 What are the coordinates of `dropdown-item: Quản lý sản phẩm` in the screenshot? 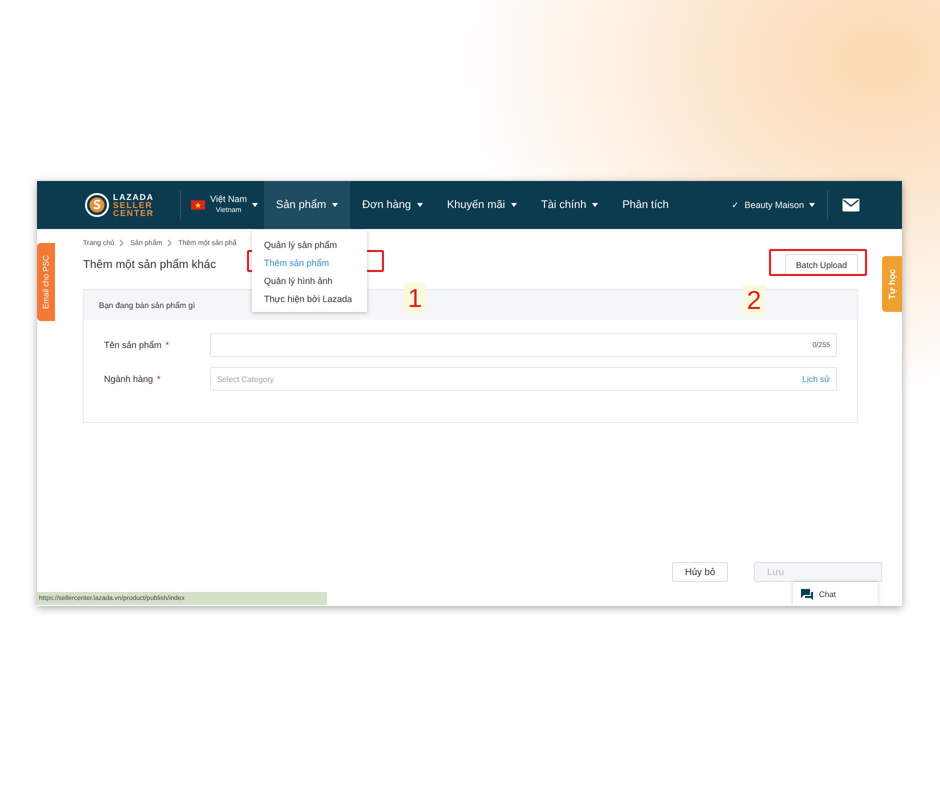 It's located at (309, 245).